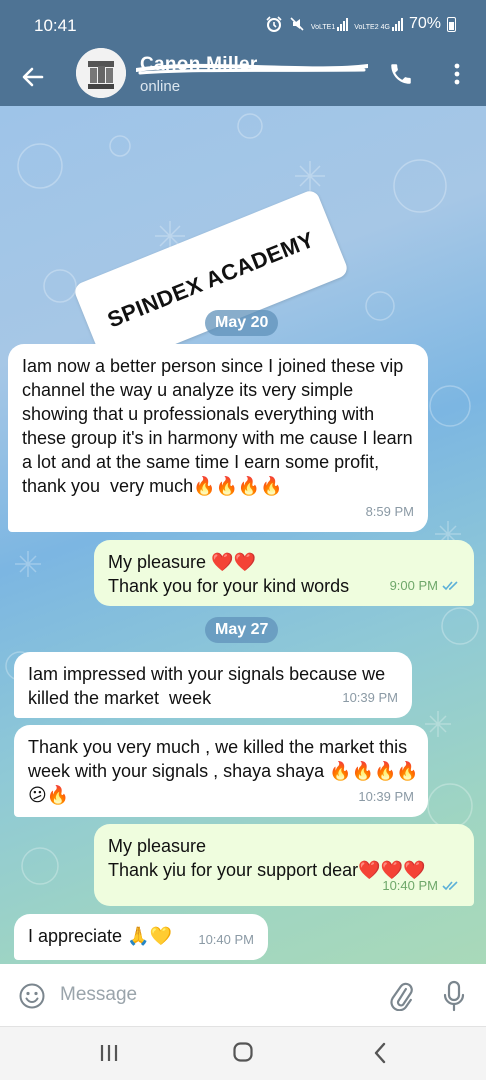 This screenshot has height=1080, width=486. What do you see at coordinates (323, 27) in the screenshot?
I see `network1-label: VoLTE1` at bounding box center [323, 27].